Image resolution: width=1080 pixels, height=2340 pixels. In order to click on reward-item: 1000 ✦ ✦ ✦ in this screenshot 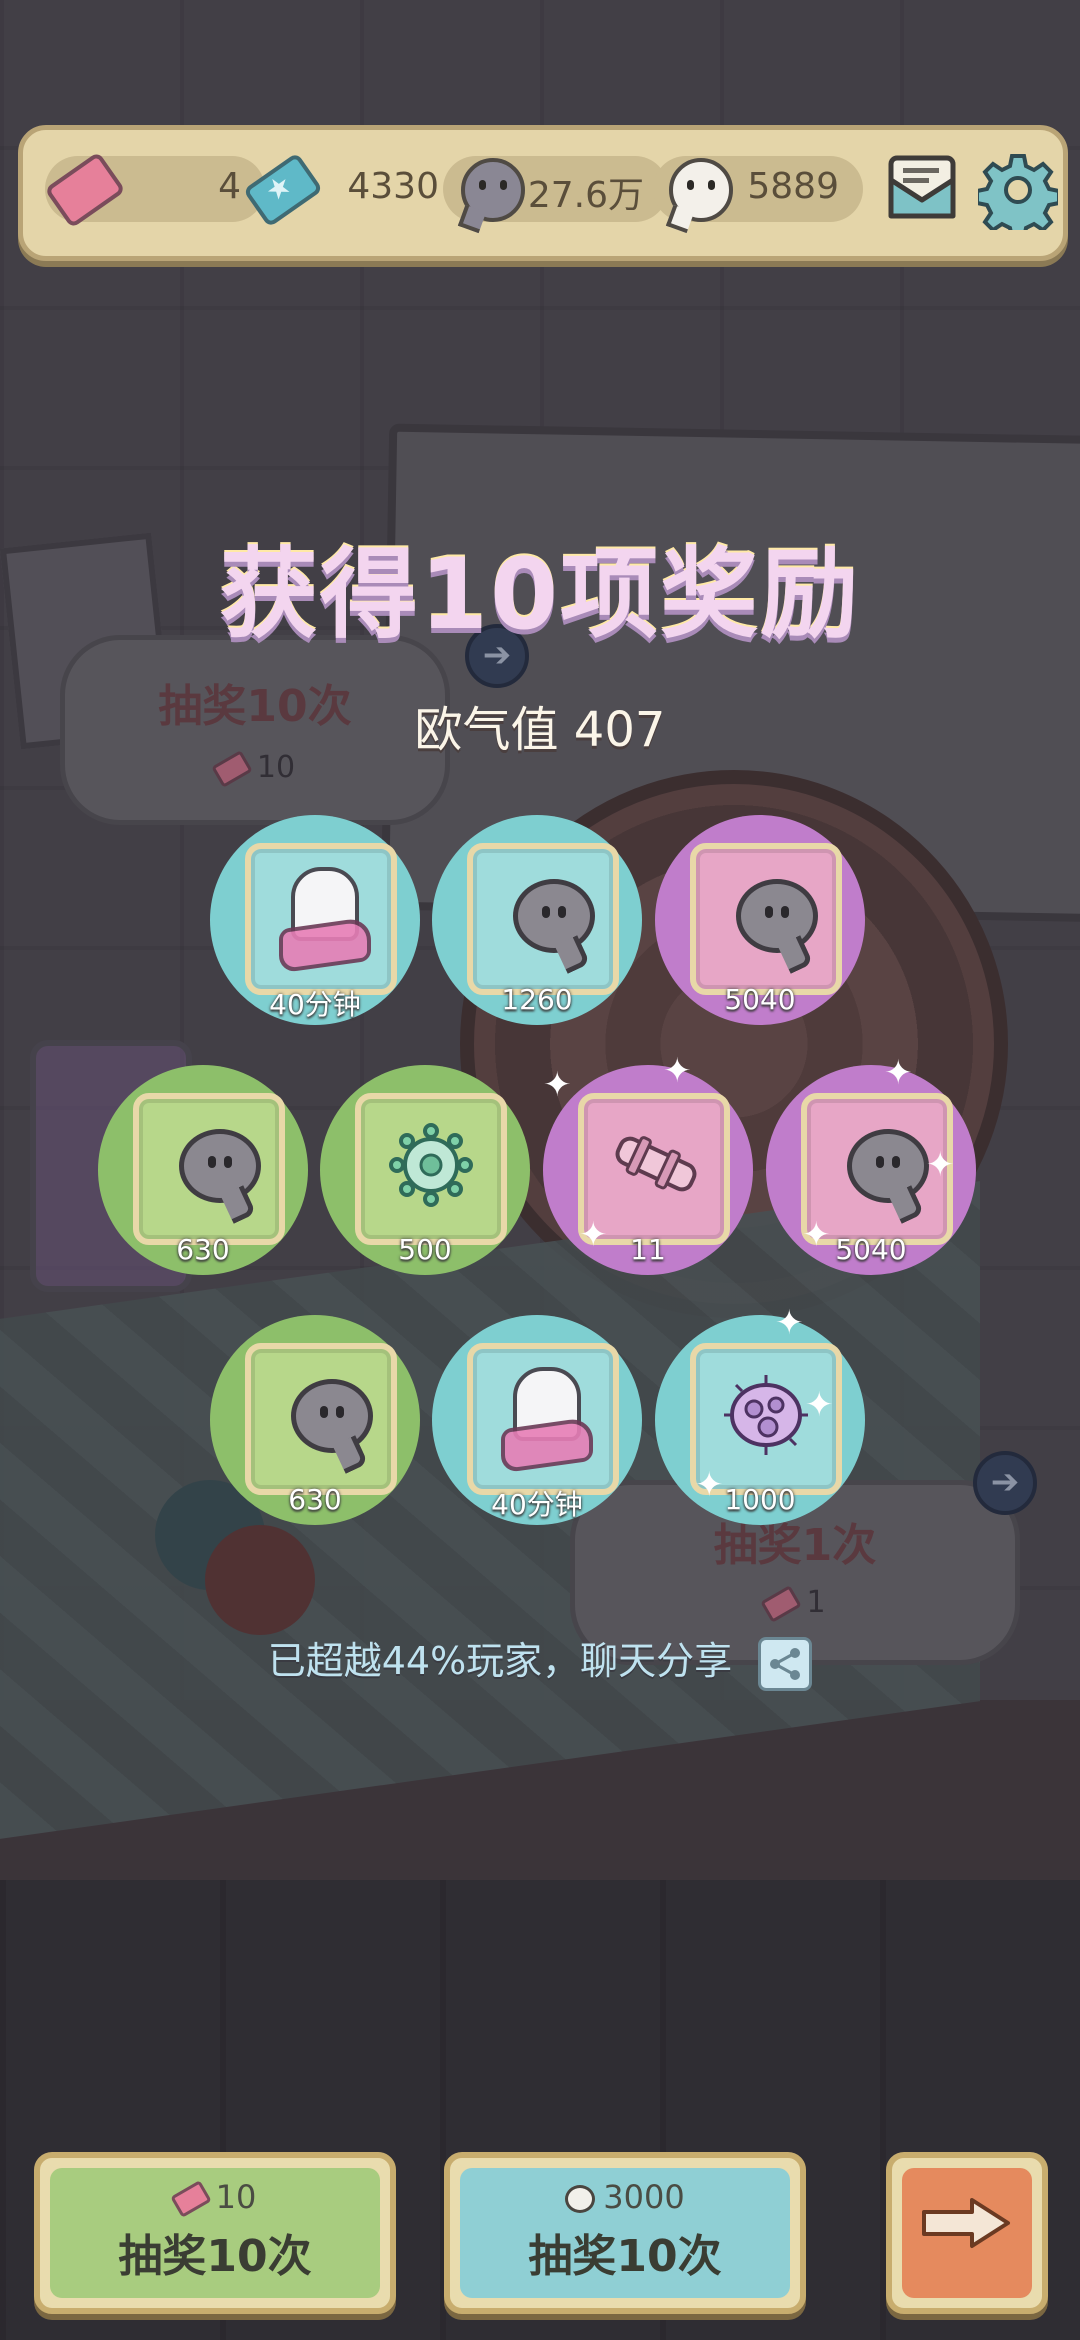, I will do `click(760, 1414)`.